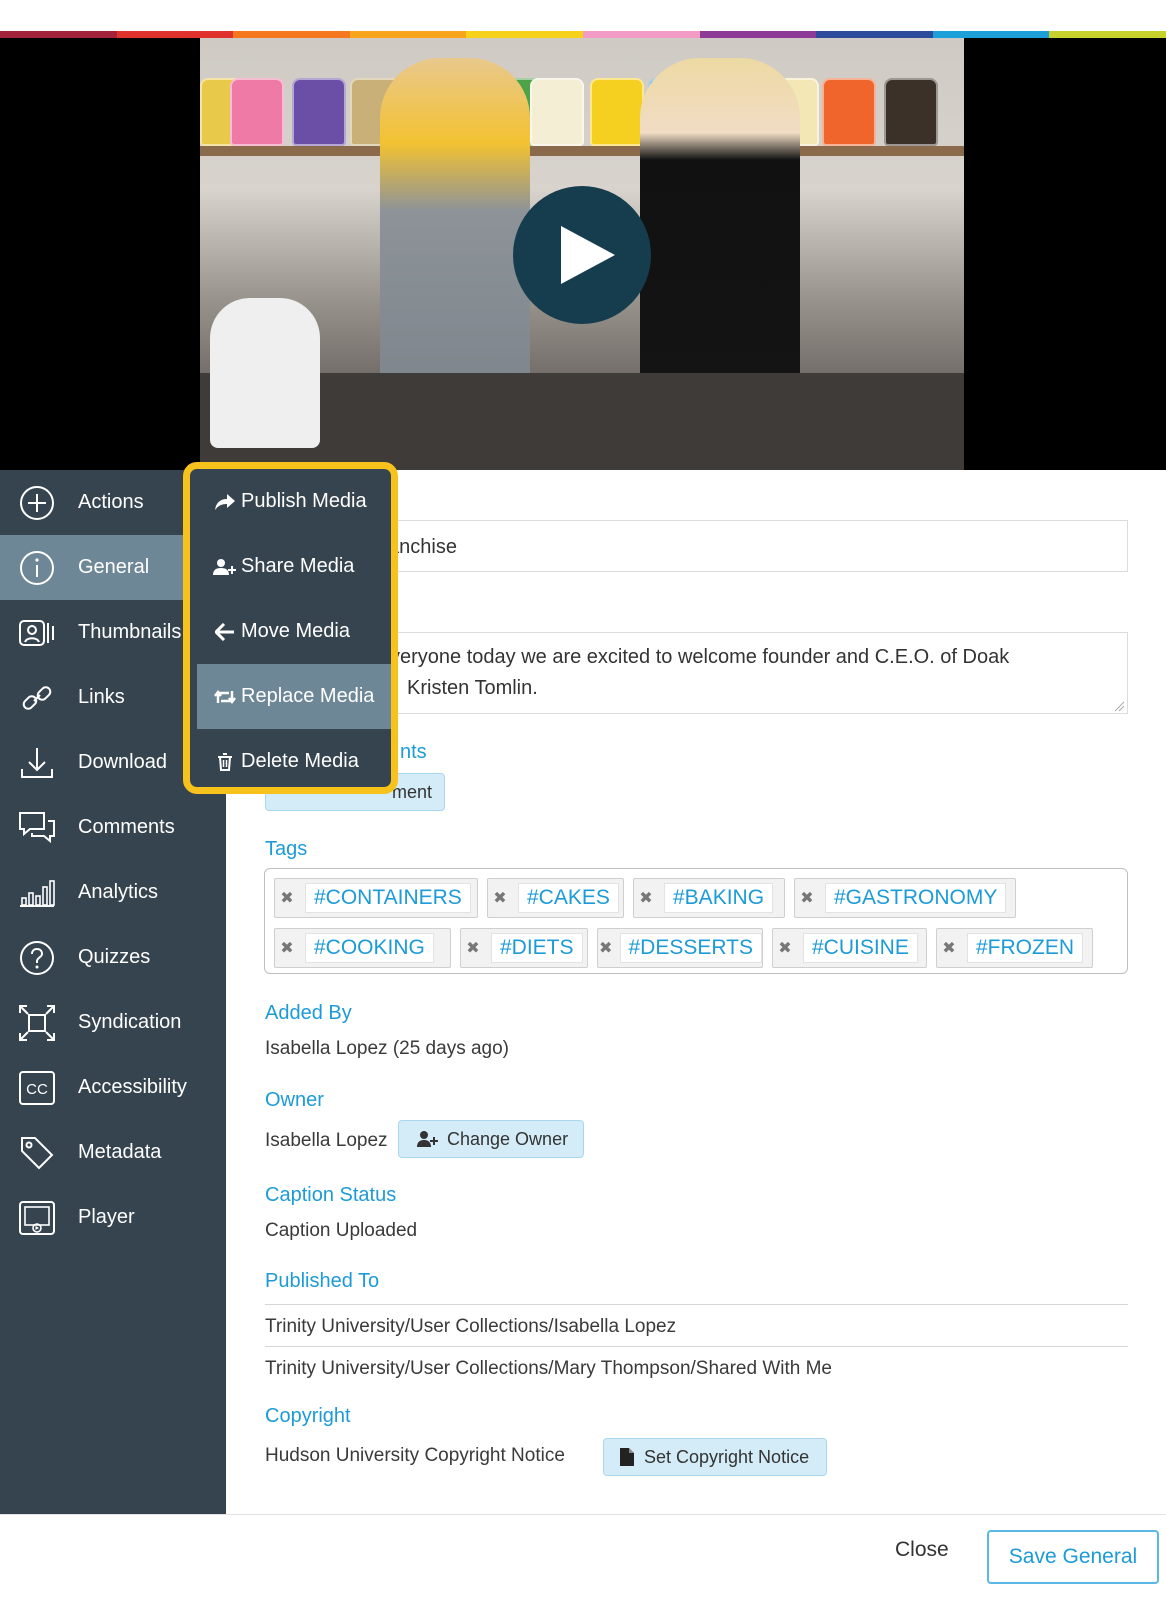 The image size is (1166, 1600). Describe the element at coordinates (583, 1514) in the screenshot. I see `footer-divider` at that location.